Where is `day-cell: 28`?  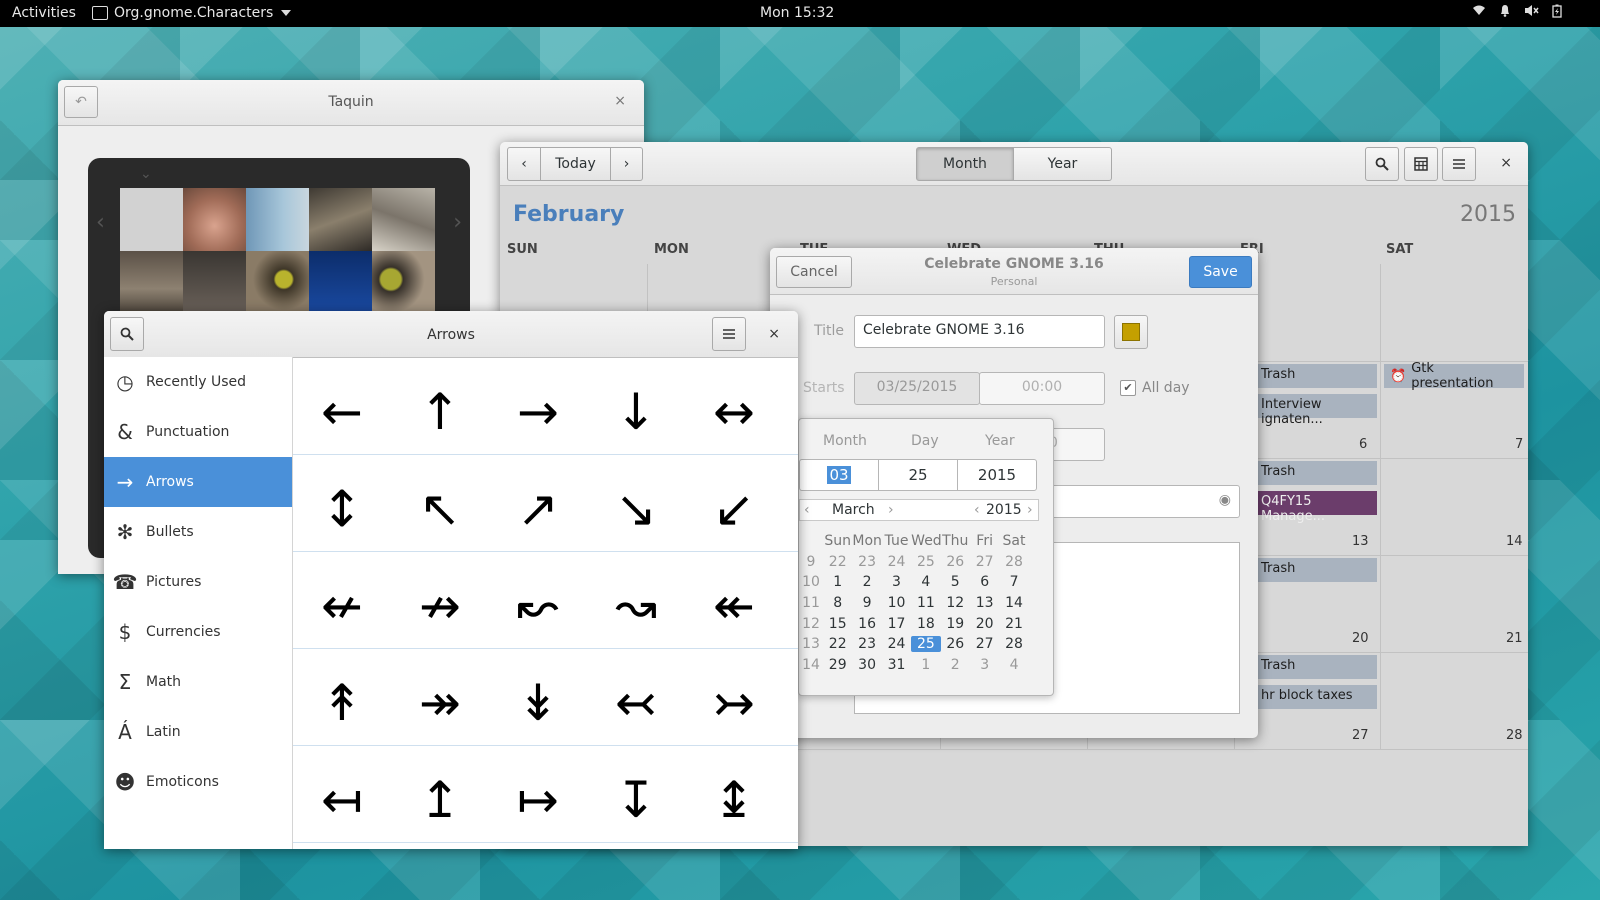
day-cell: 28 is located at coordinates (1013, 562).